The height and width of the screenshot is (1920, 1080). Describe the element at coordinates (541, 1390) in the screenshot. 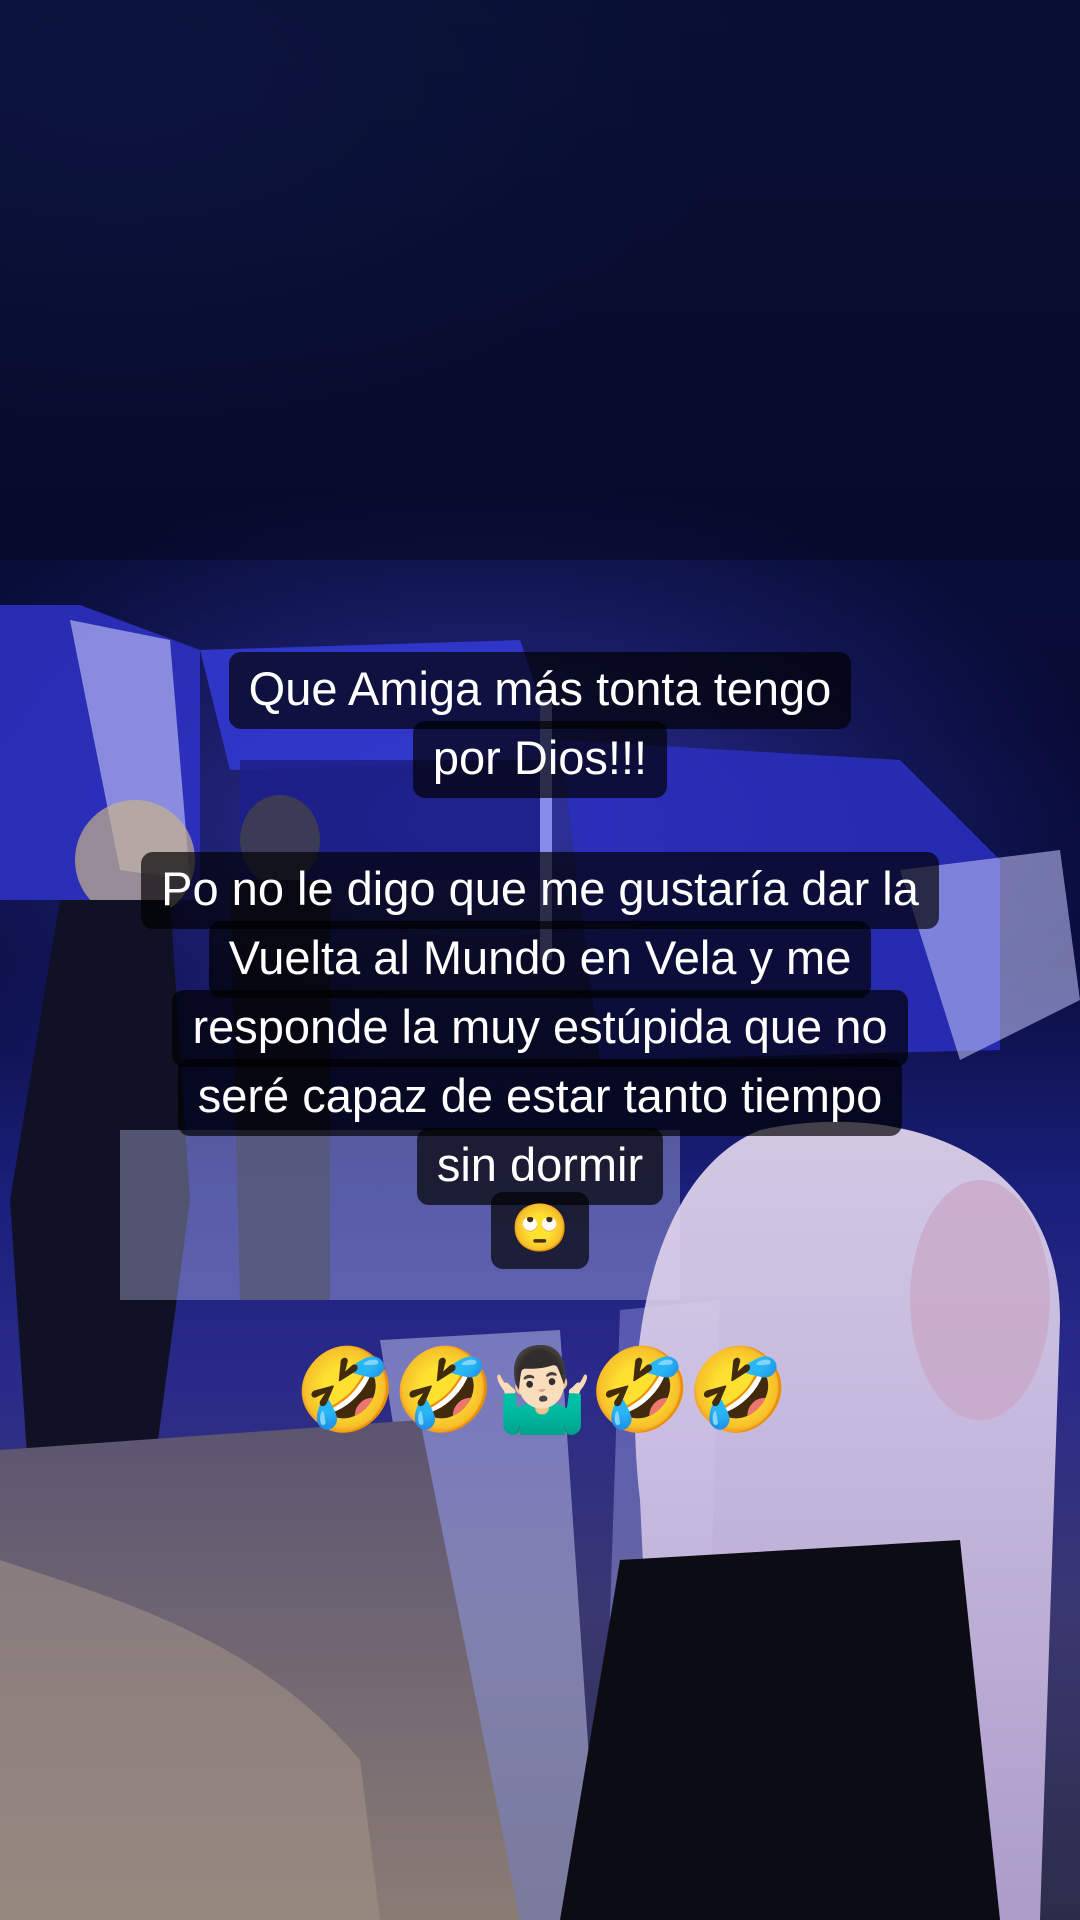

I see `laughing-emoji-row: 🤣🤣🤷🏻‍♂️🤣🤣` at that location.